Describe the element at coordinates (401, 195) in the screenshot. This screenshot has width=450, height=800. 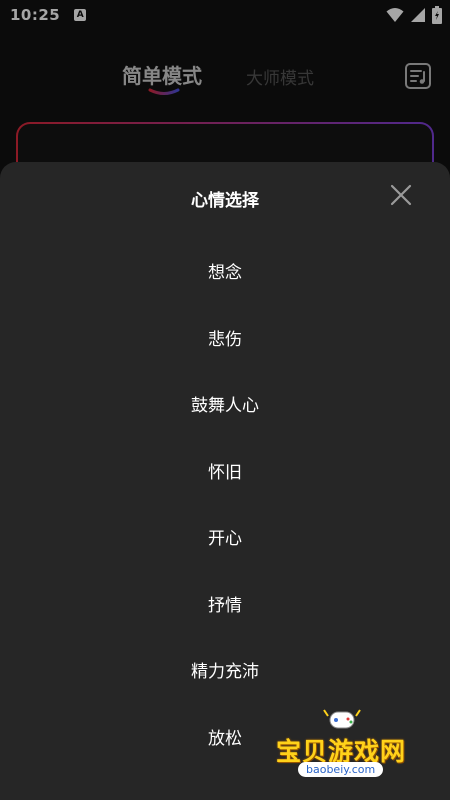
I see `close-icon` at that location.